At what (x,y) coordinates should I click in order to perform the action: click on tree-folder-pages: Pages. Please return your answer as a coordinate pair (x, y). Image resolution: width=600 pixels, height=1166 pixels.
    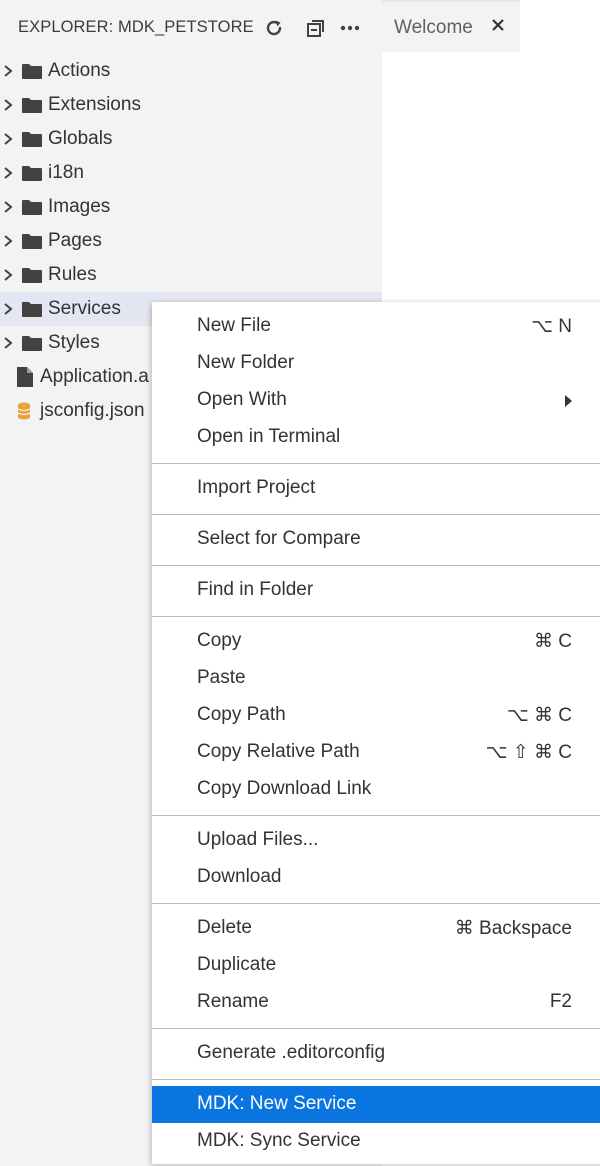
    Looking at the image, I should click on (191, 241).